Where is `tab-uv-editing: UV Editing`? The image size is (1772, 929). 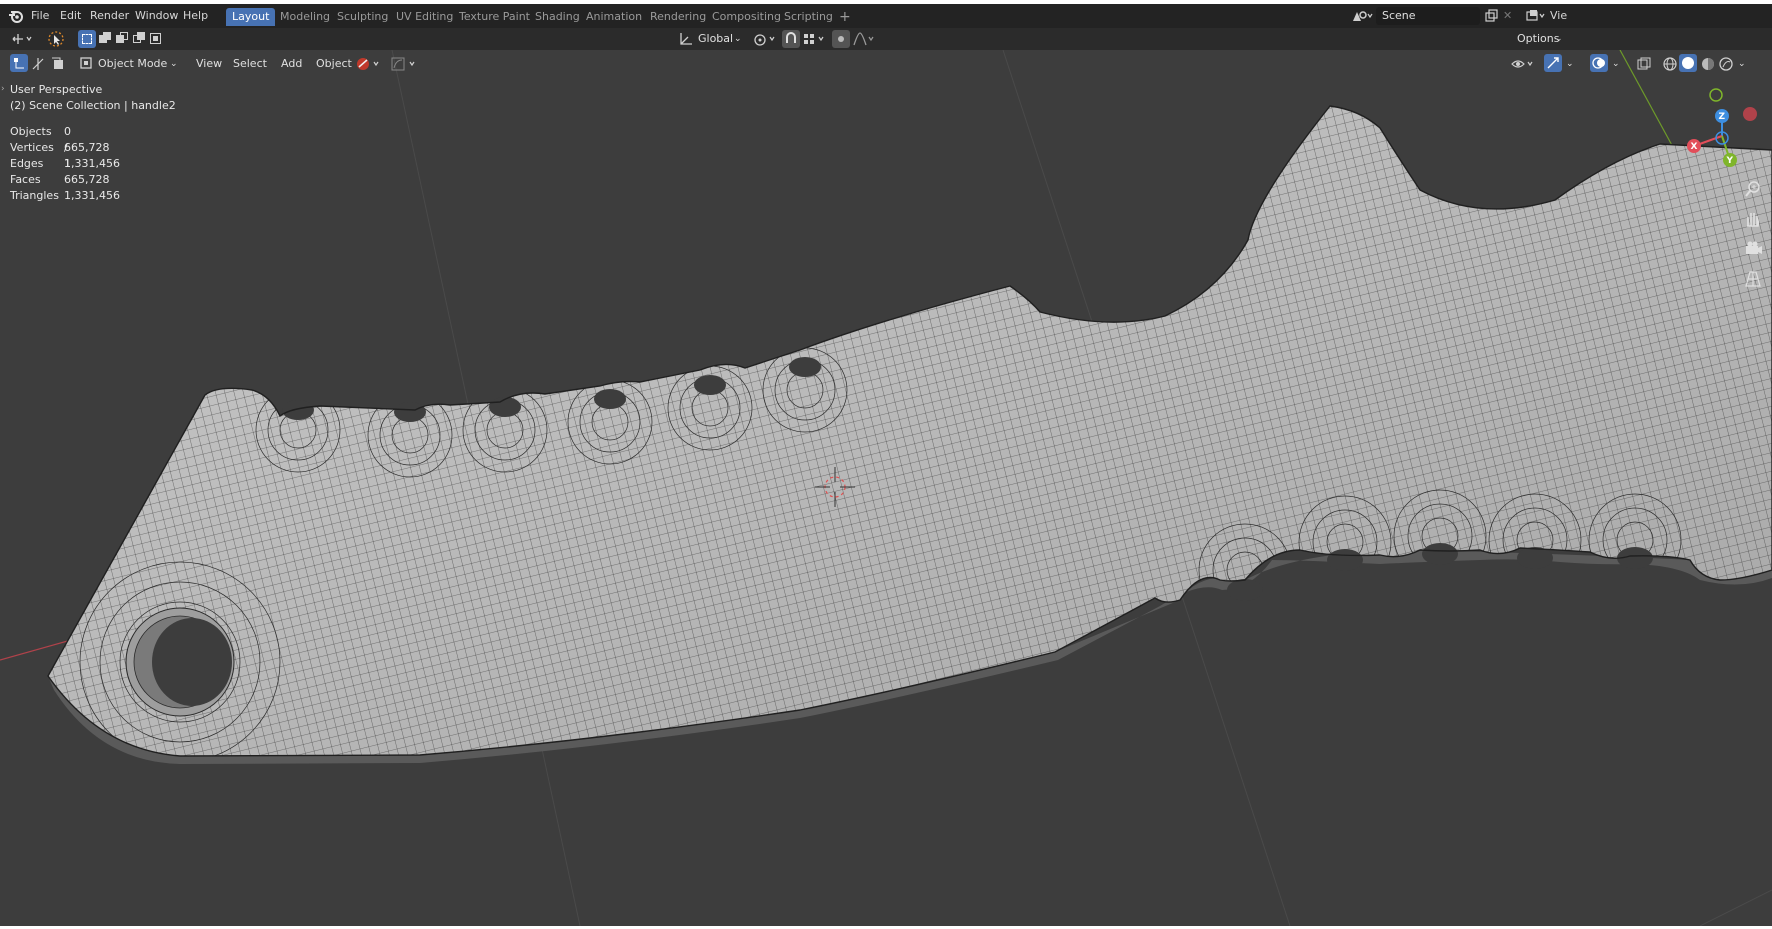
tab-uv-editing: UV Editing is located at coordinates (424, 17).